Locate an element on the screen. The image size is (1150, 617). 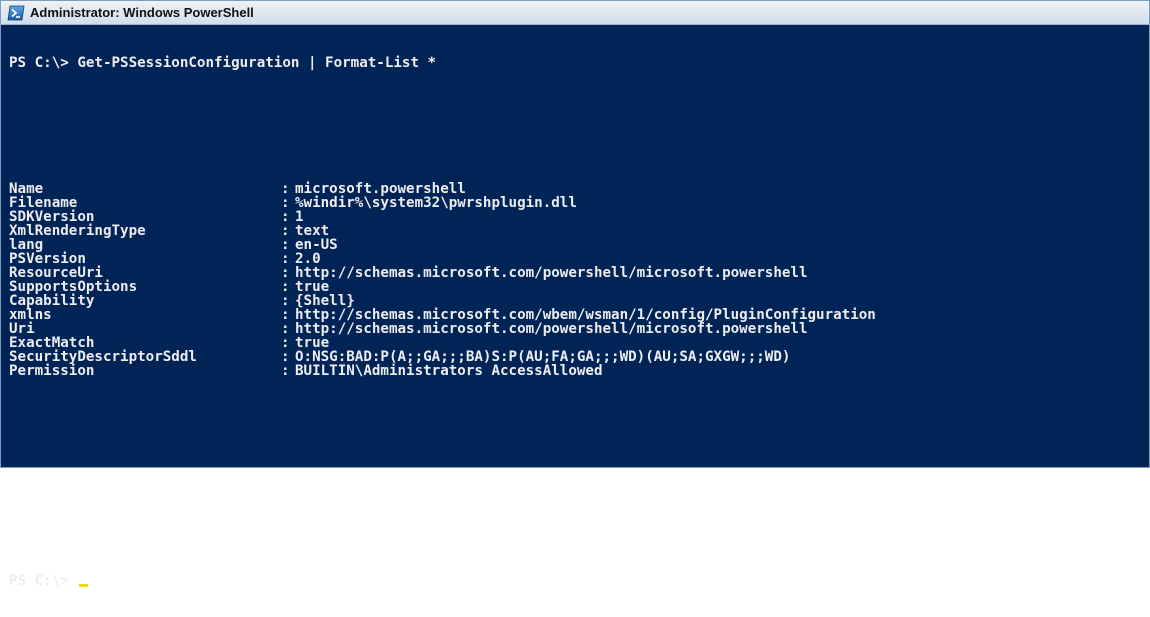
property-name: SupportsOptions is located at coordinates (73, 287).